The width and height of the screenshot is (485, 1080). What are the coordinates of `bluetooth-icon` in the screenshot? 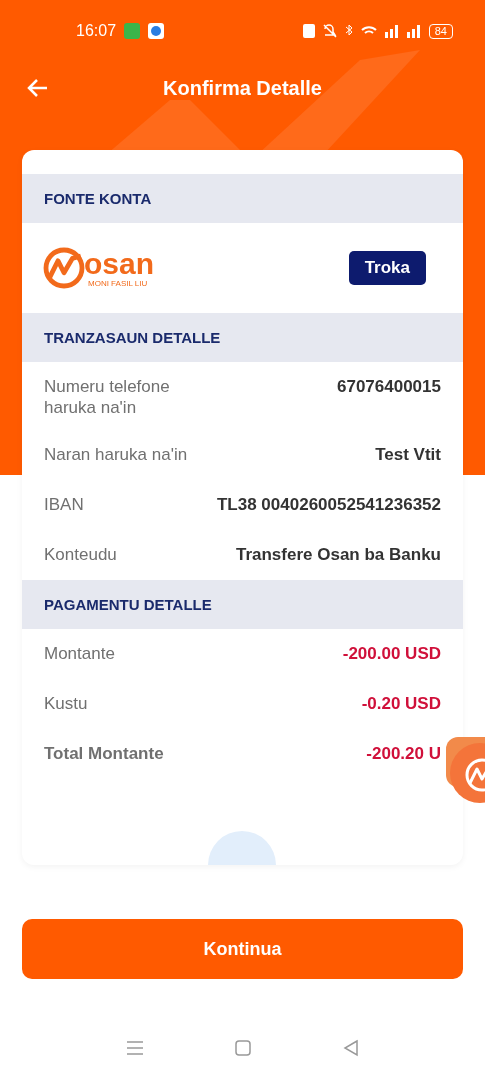 It's located at (348, 31).